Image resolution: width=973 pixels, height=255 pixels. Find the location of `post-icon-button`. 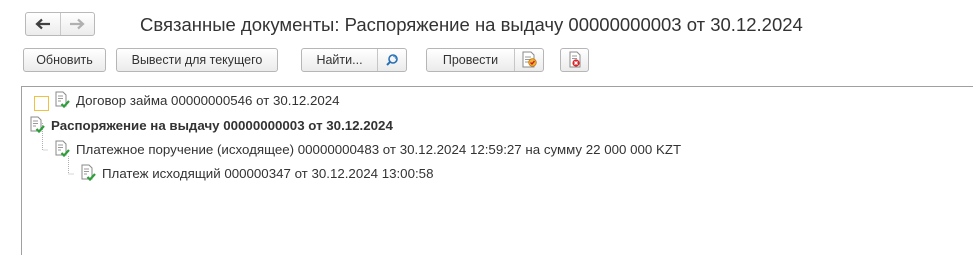

post-icon-button is located at coordinates (528, 60).